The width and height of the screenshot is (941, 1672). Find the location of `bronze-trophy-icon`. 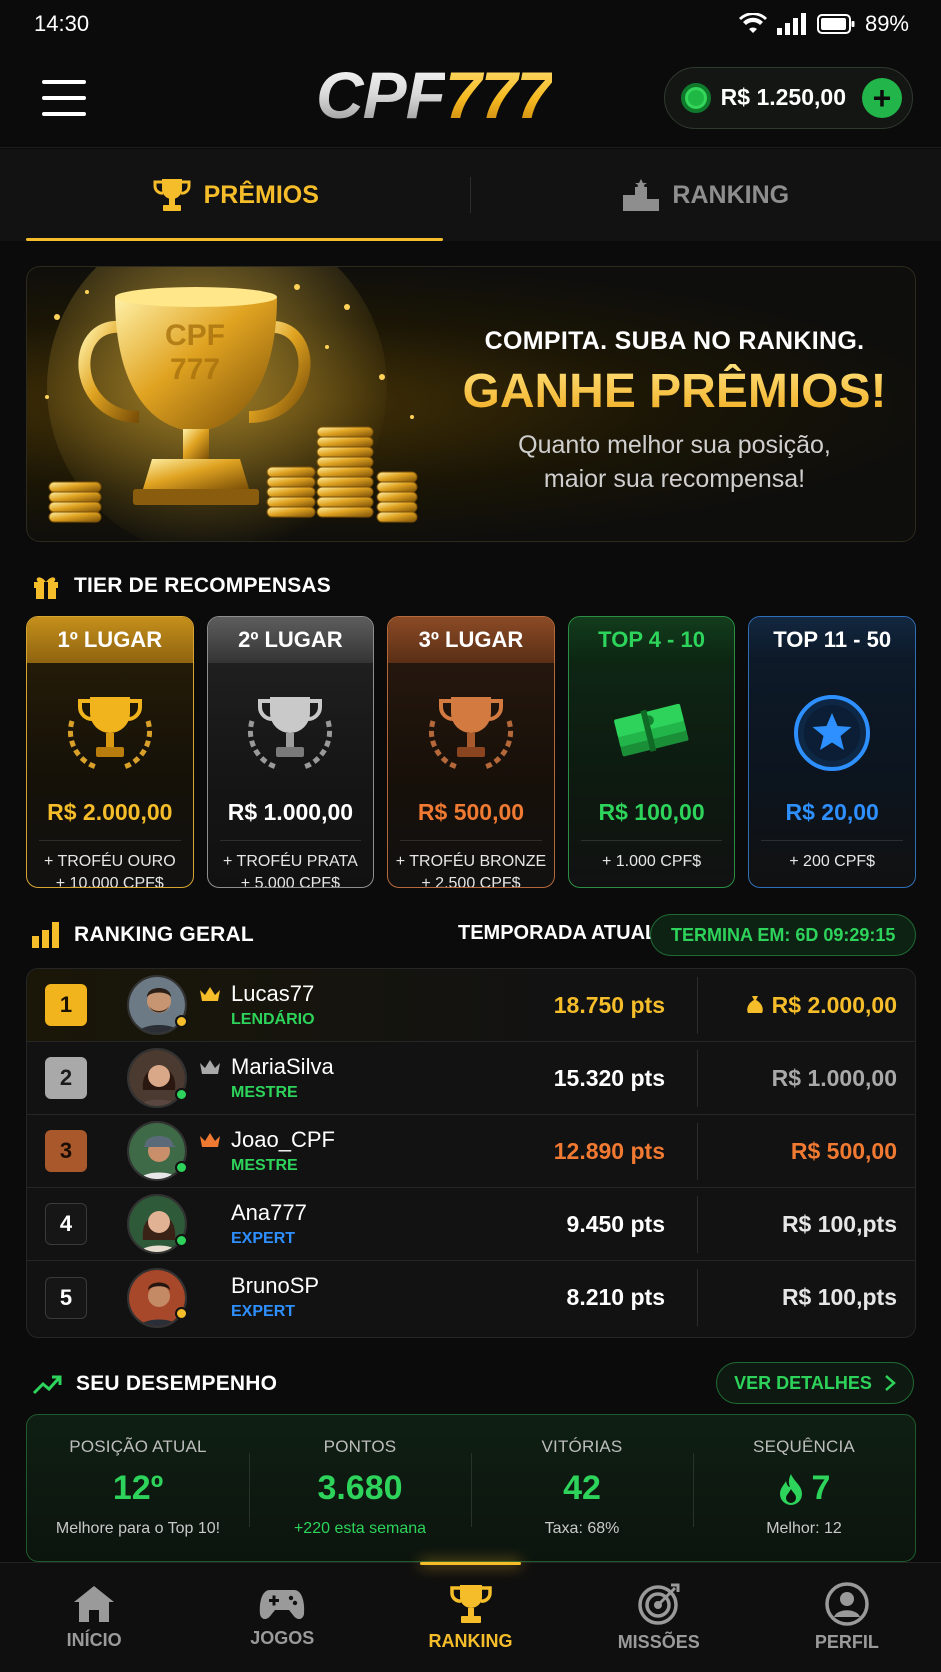

bronze-trophy-icon is located at coordinates (471, 733).